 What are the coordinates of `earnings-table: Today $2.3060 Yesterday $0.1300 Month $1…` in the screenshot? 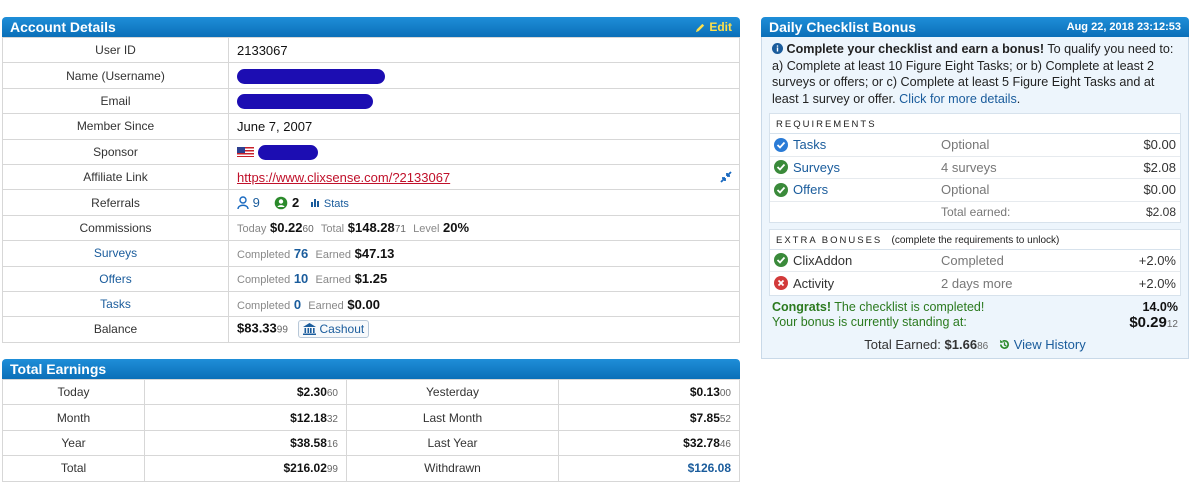 It's located at (371, 430).